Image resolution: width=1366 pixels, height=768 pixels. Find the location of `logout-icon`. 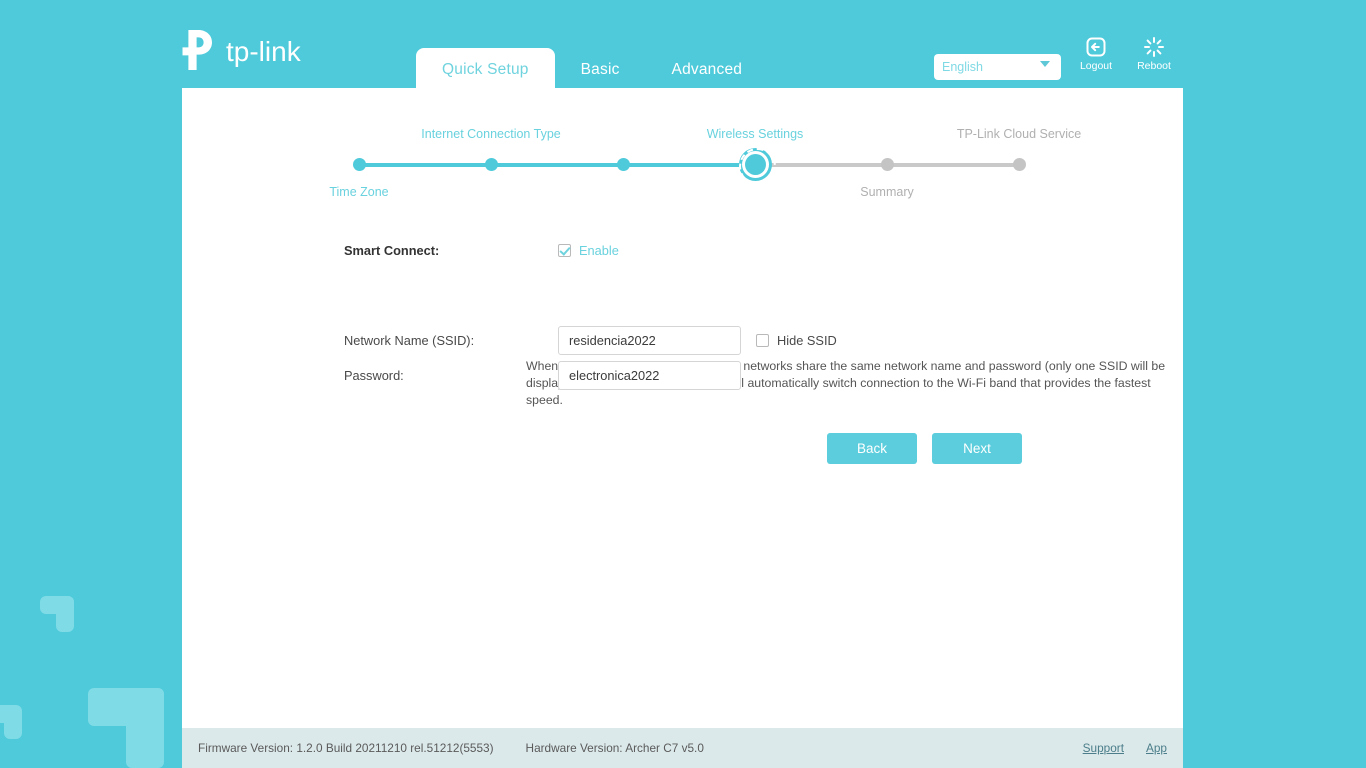

logout-icon is located at coordinates (1096, 47).